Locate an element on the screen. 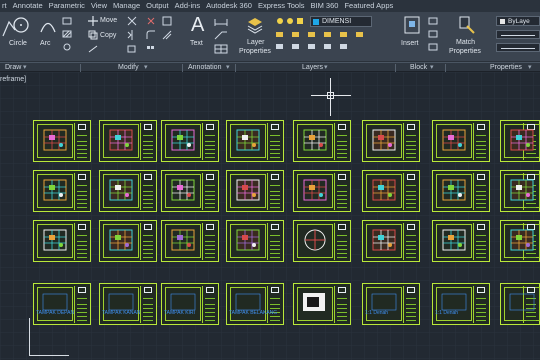  panel-properties-expand-icon: ▾ is located at coordinates (530, 67).